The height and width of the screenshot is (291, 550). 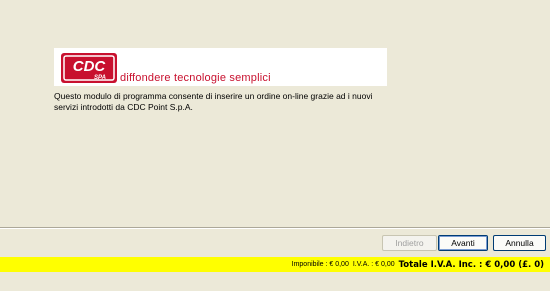 I want to click on back-button: Indietro, so click(x=409, y=243).